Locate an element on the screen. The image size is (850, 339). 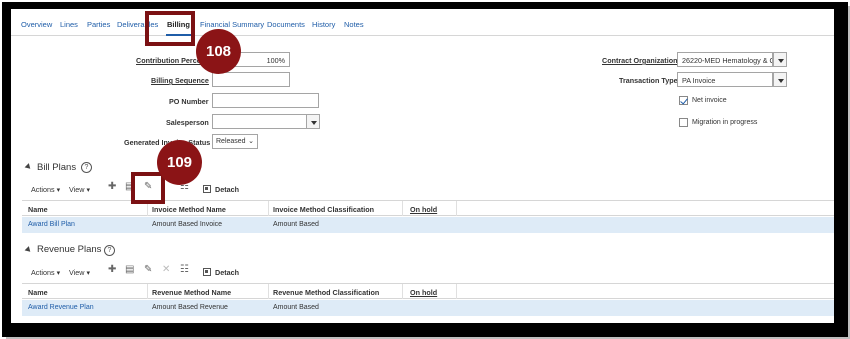
revenue-method-classification-cell: Amount Based is located at coordinates (296, 307).